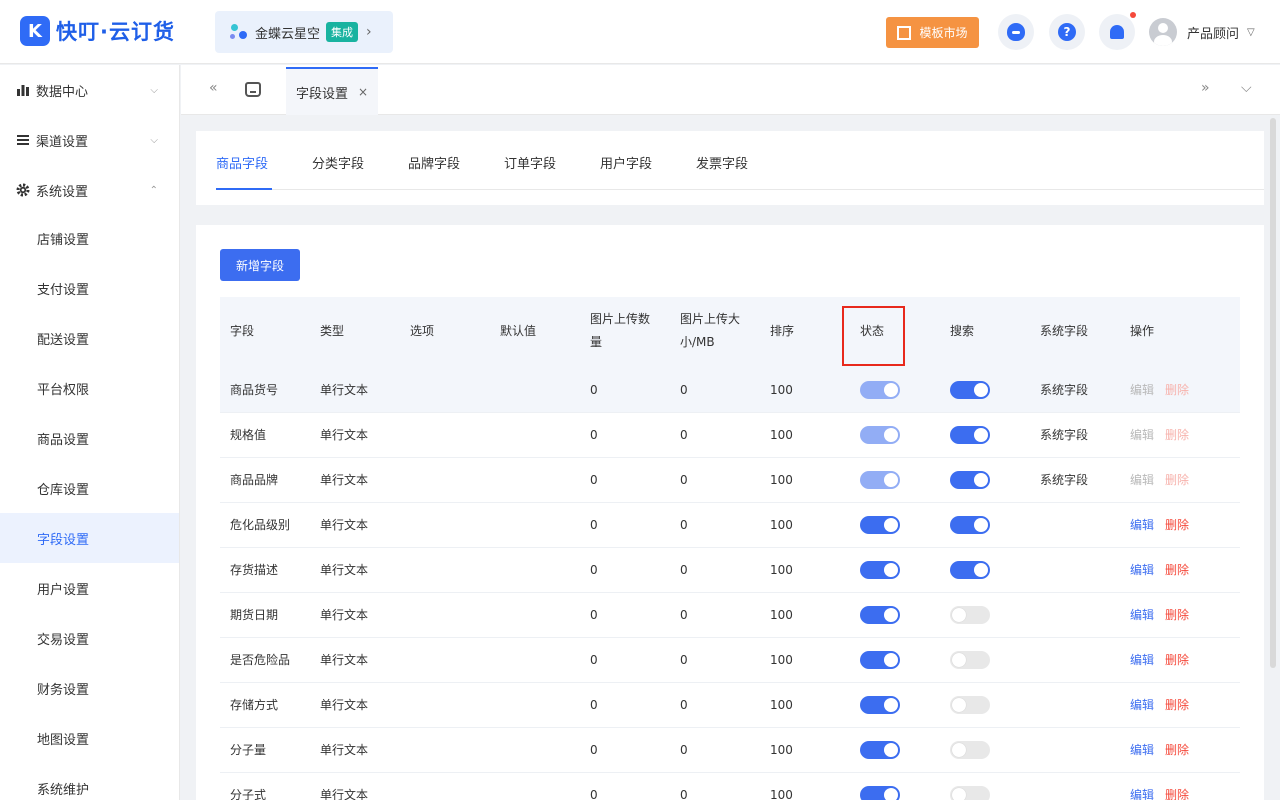  What do you see at coordinates (873, 336) in the screenshot?
I see `status-column-highlight` at bounding box center [873, 336].